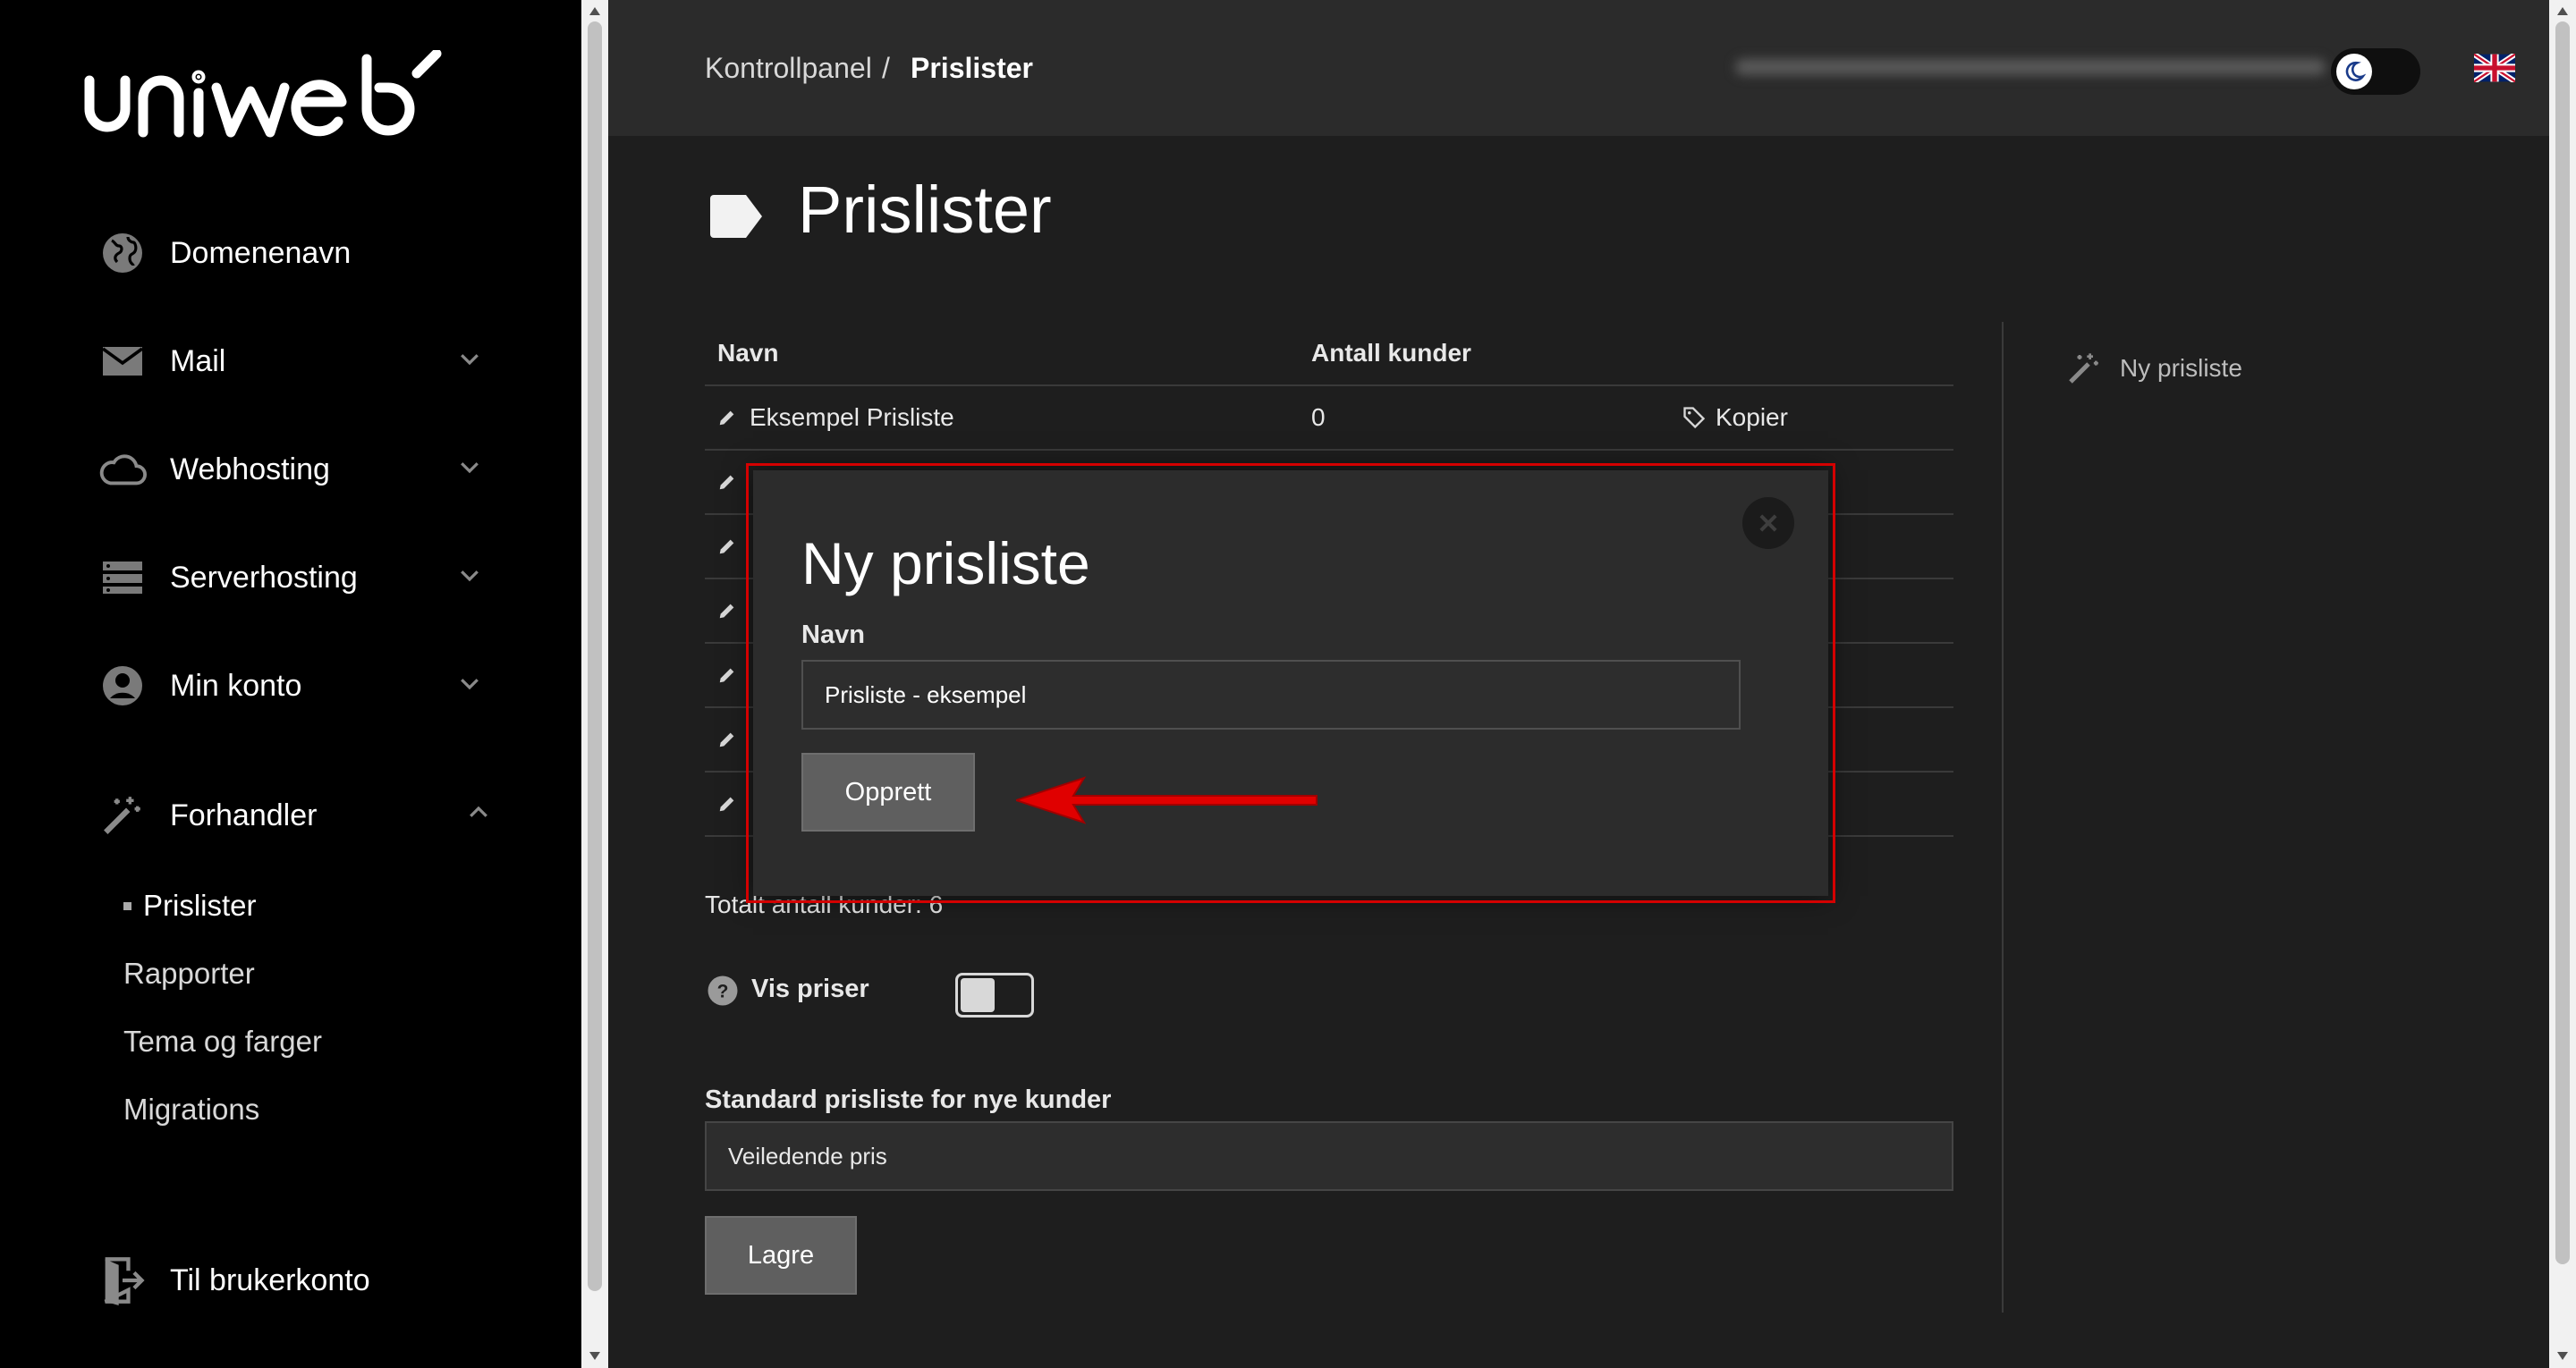 The image size is (2576, 1368). Describe the element at coordinates (908, 1099) in the screenshot. I see `standard-pricelist-label: Standard prisliste for nye kunder` at that location.